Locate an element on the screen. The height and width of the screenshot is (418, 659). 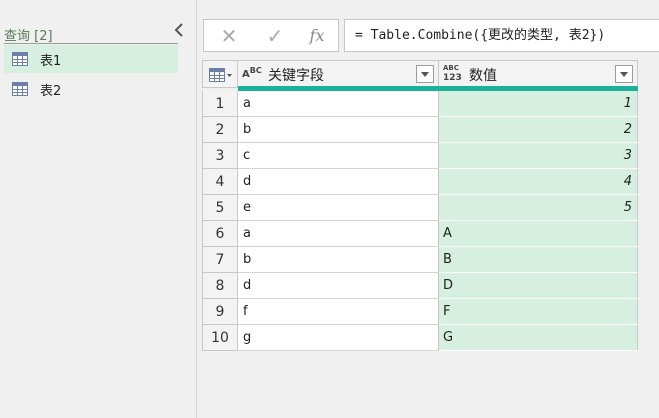
column-name: 关键字段 is located at coordinates (296, 76).